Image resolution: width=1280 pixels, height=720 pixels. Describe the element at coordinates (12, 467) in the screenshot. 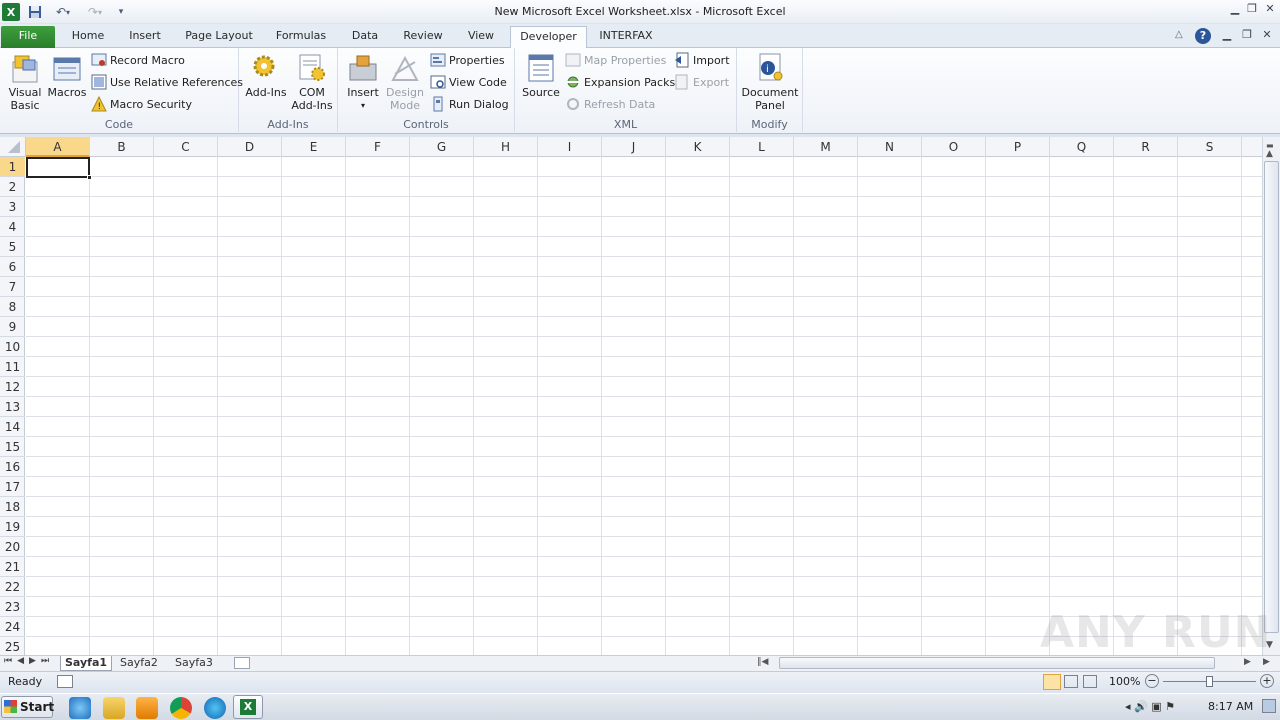

I see `row-header-16: 16` at that location.